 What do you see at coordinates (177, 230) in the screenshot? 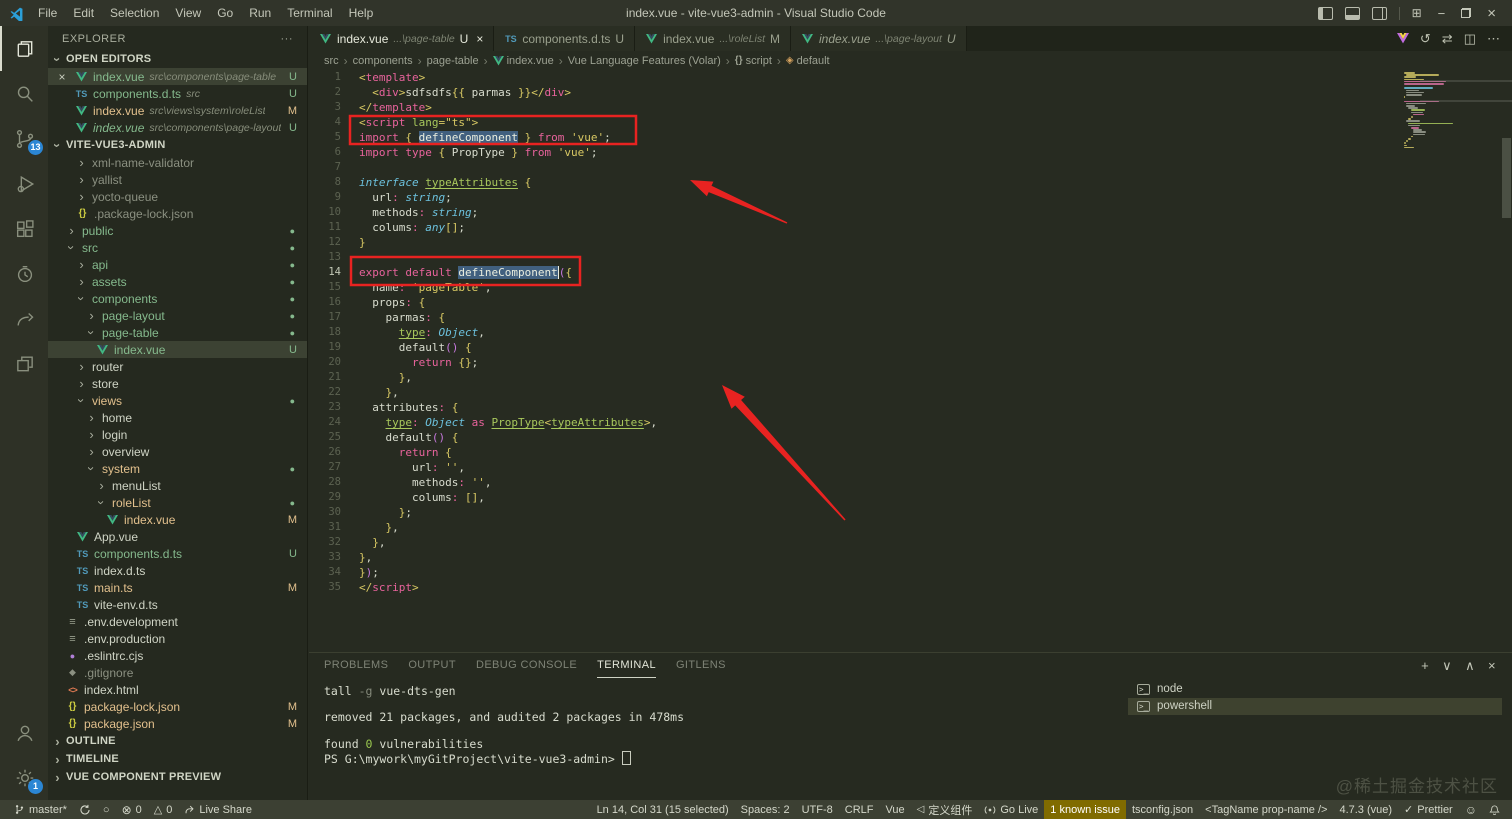
I see `tree-item-public: › public ●` at bounding box center [177, 230].